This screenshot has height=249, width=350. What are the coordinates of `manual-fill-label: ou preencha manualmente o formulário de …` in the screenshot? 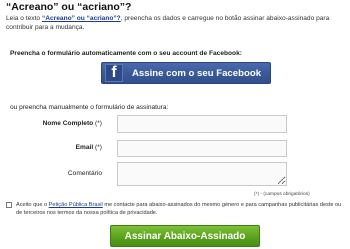 It's located at (89, 107).